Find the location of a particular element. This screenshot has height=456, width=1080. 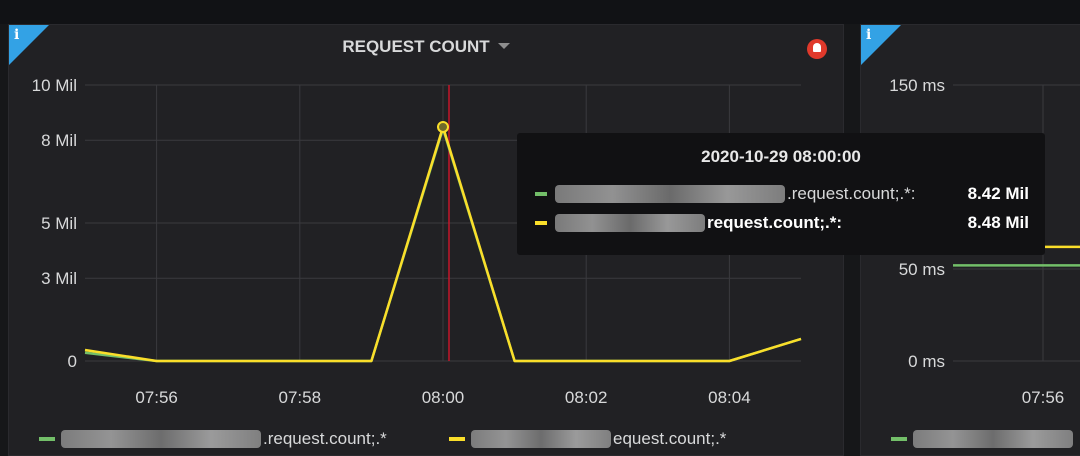

tooltip-row-series-1: .request.count;.*: 8.42 Mil is located at coordinates (782, 194).